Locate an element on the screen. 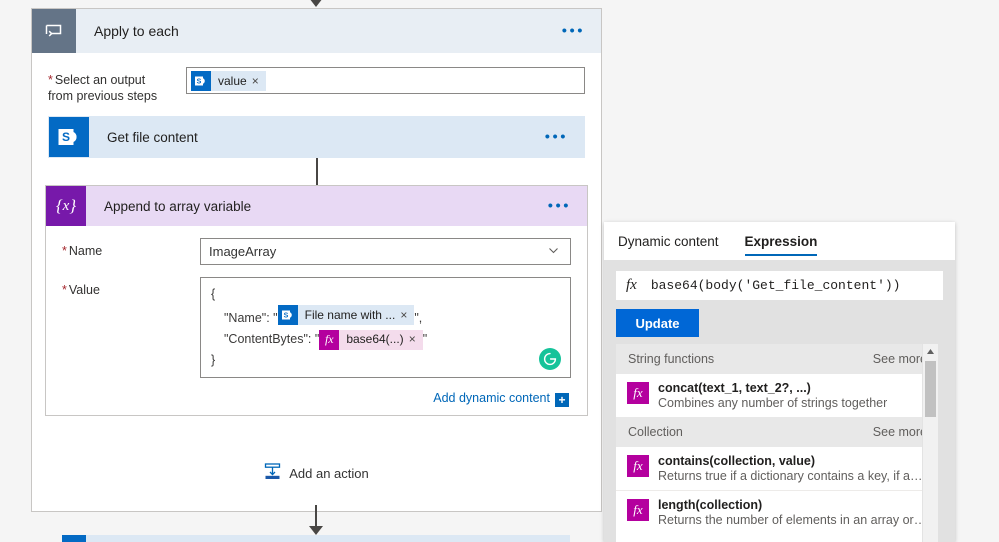 The image size is (999, 542). function-group-collection: Collection See more is located at coordinates (777, 432).